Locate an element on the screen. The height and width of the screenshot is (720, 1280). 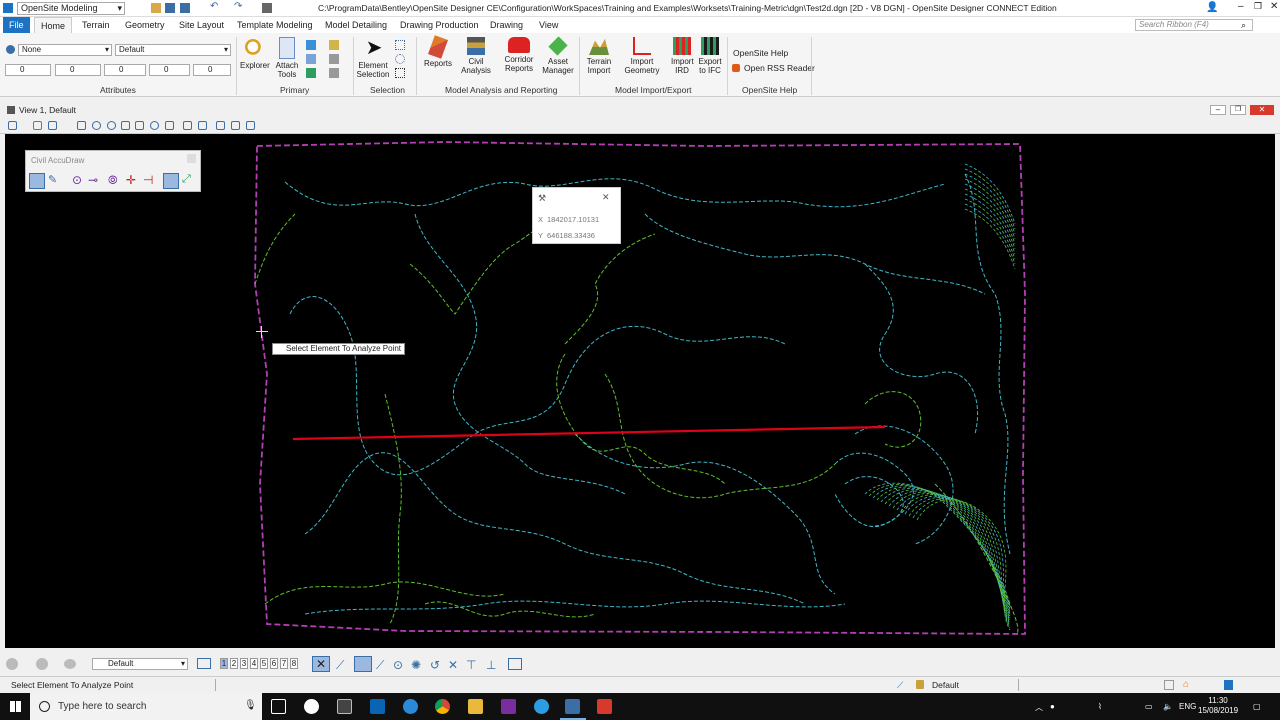
user-icon: 👤 is located at coordinates (1212, 7).